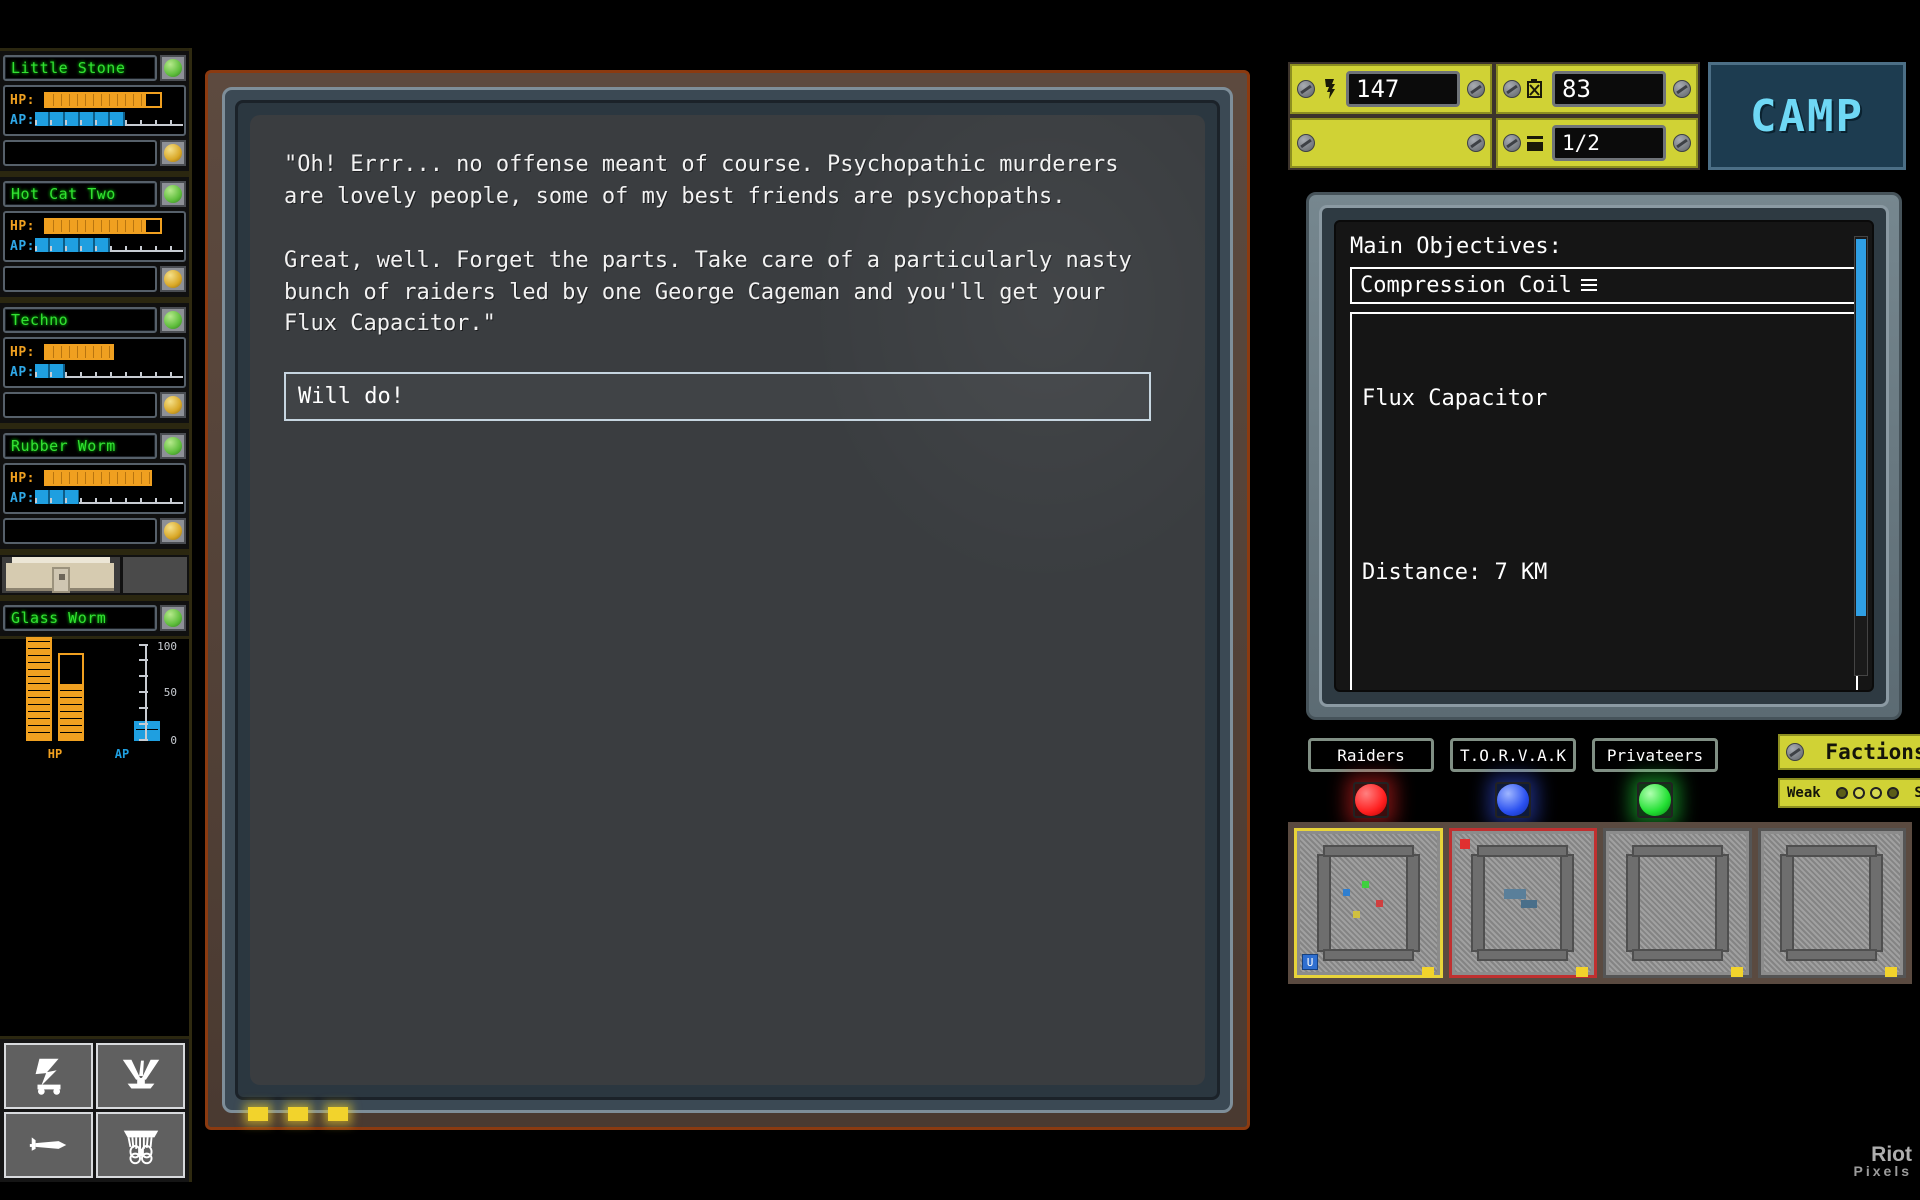  Describe the element at coordinates (140, 1145) in the screenshot. I see `ability-spike-trap` at that location.